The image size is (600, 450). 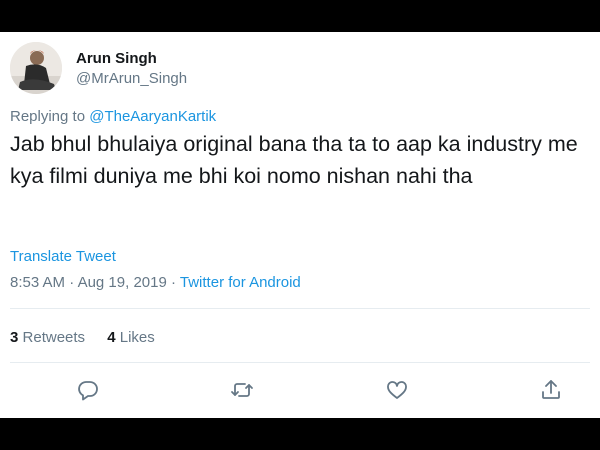 What do you see at coordinates (37, 282) in the screenshot?
I see `tweet-time: 8:53 AM` at bounding box center [37, 282].